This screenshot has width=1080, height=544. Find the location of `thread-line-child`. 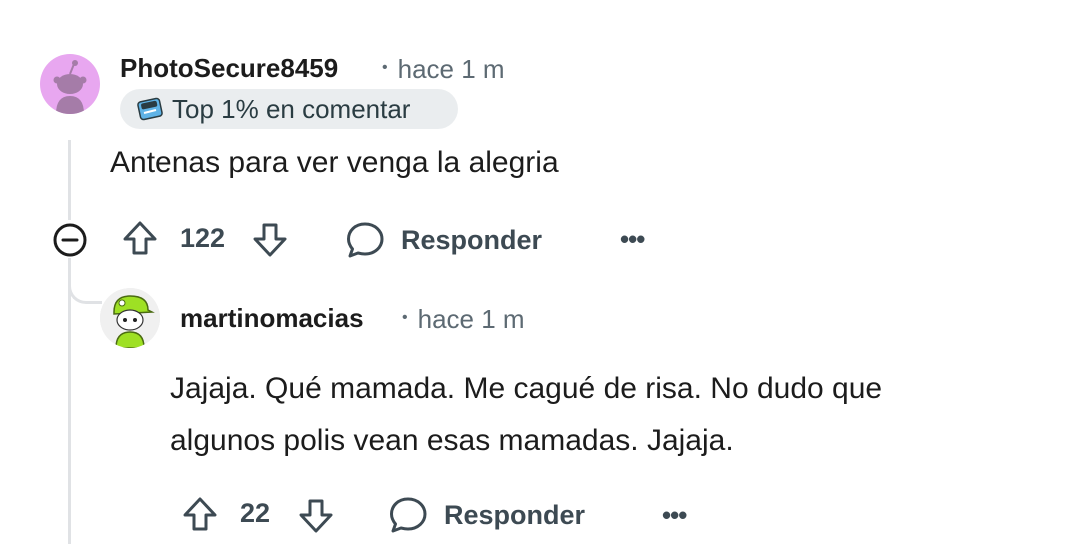

thread-line-child is located at coordinates (69, 401).